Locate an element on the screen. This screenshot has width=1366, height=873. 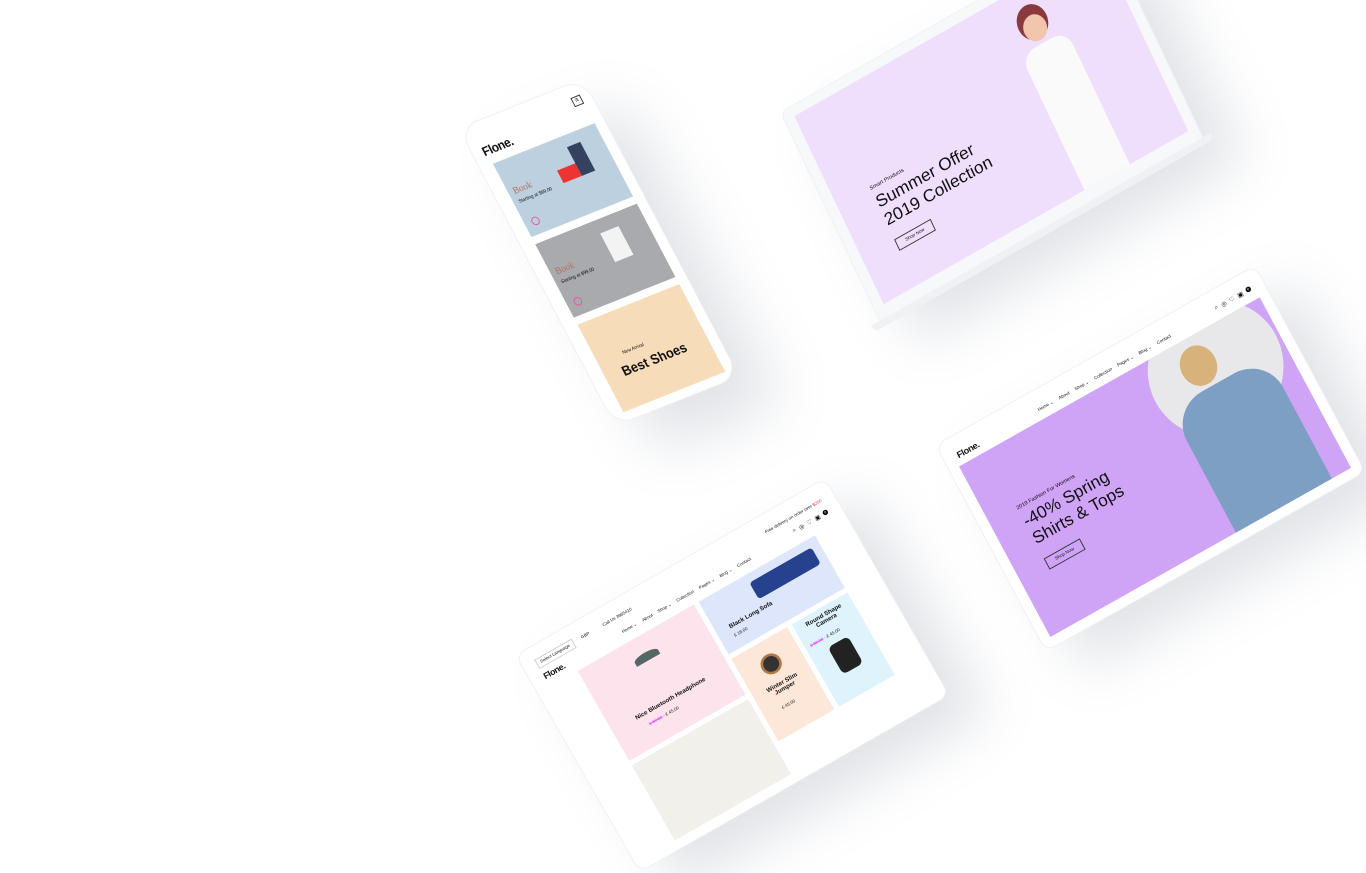
shop-now-button: Shop Now is located at coordinates (1064, 554).